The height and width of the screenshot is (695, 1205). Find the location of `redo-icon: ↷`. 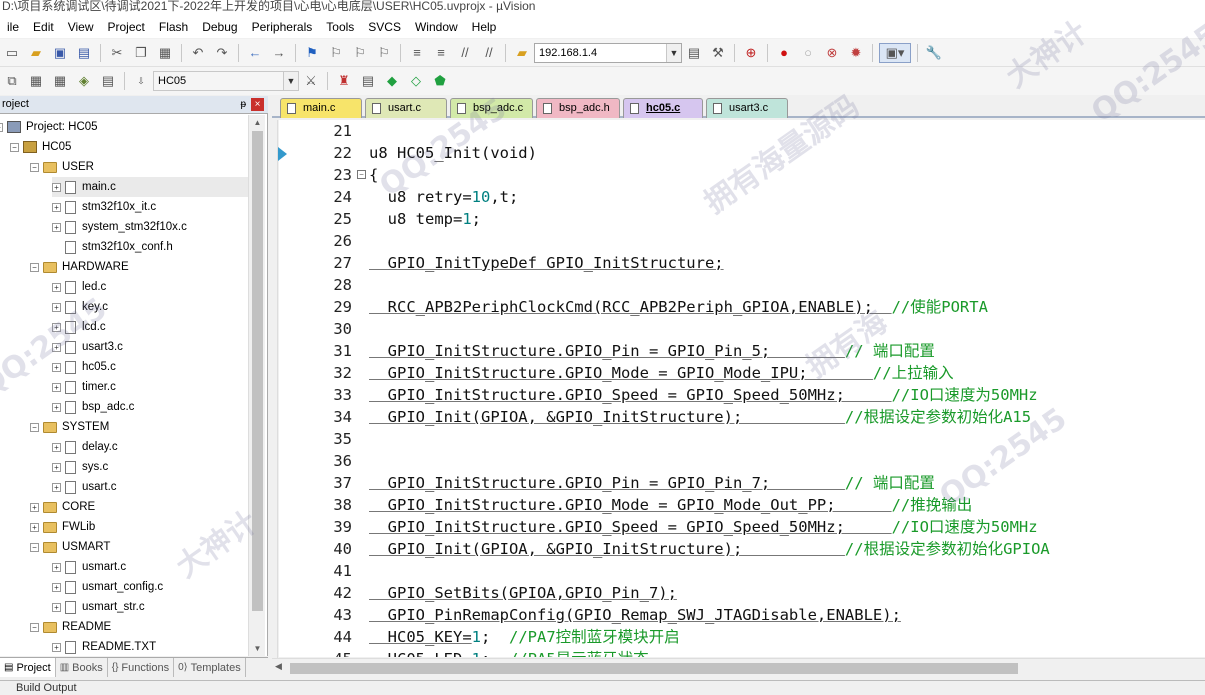

redo-icon: ↷ is located at coordinates (222, 53).